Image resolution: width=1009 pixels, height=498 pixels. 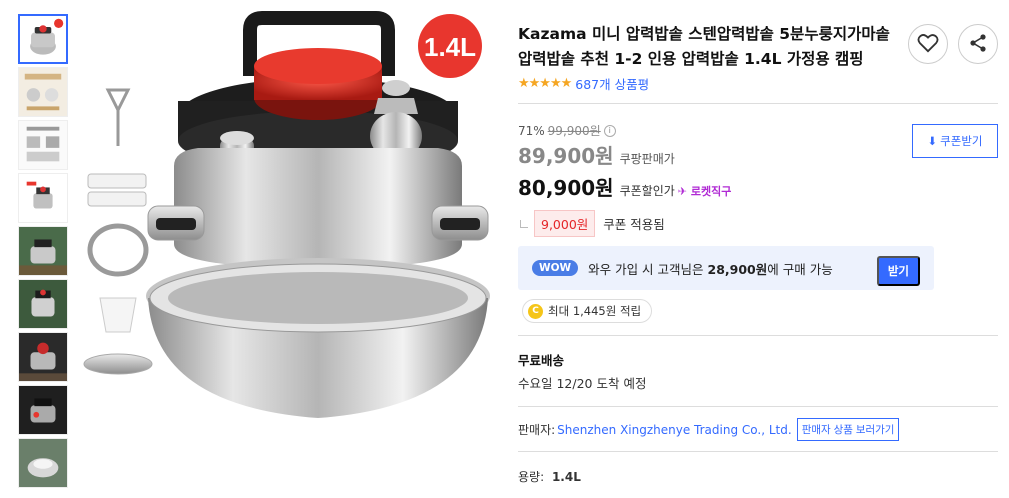 What do you see at coordinates (535, 311) in the screenshot?
I see `coin-icon: C` at bounding box center [535, 311].